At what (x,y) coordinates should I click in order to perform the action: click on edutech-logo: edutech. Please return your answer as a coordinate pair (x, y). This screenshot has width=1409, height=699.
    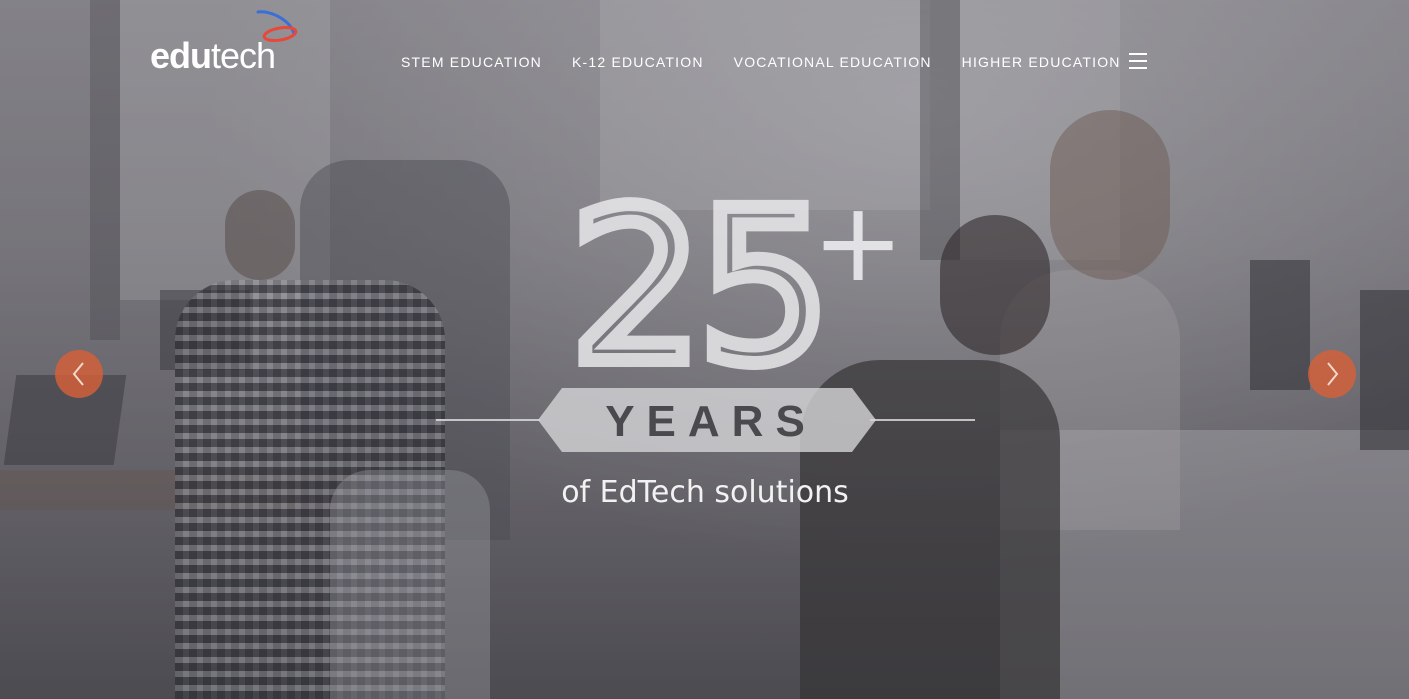
    Looking at the image, I should click on (230, 43).